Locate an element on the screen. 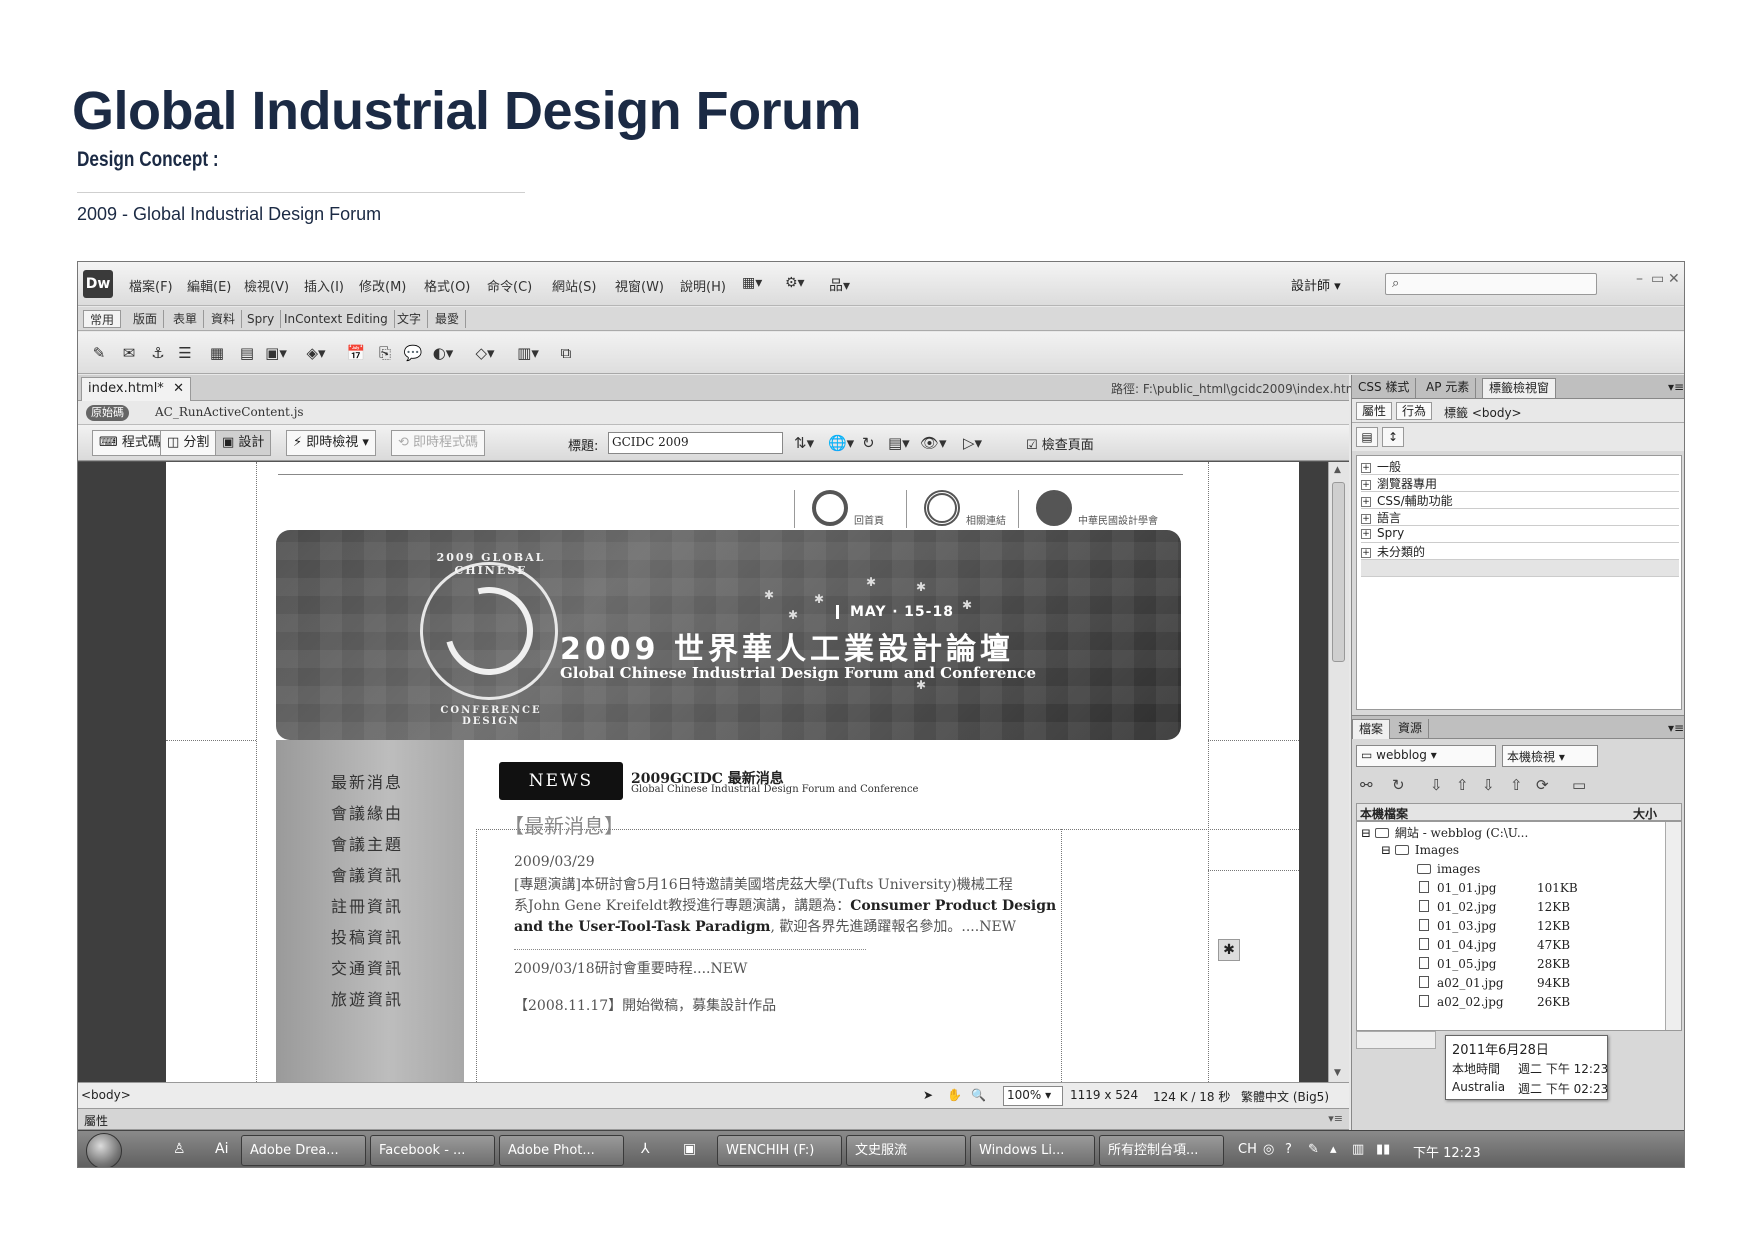 This screenshot has width=1755, height=1242. folder-images-sub: images is located at coordinates (1448, 871).